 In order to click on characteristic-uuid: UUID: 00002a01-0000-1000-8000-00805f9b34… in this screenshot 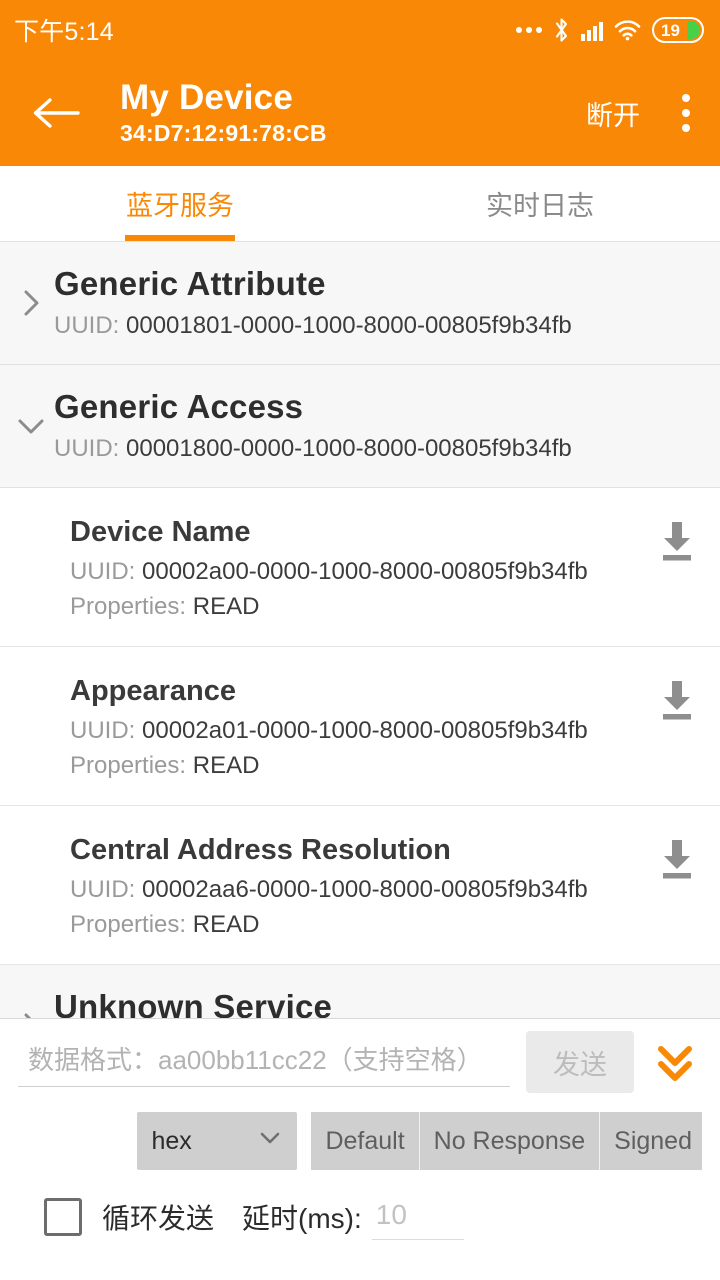, I will do `click(329, 730)`.